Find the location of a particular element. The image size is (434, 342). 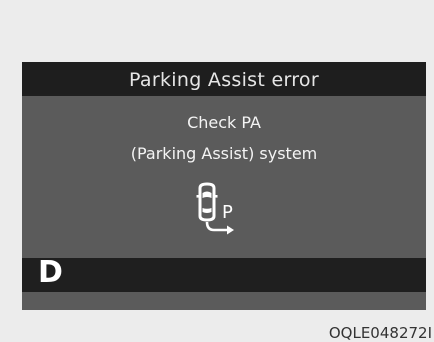

figure-code: OQLE048272I is located at coordinates (380, 333).